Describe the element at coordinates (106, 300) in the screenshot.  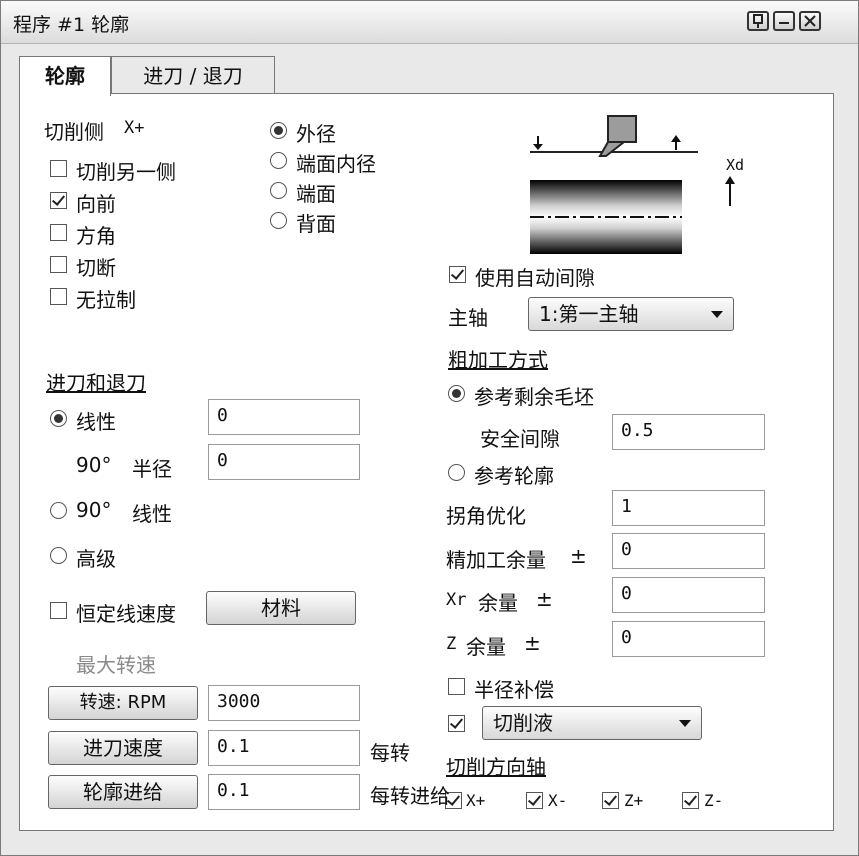
I see `no-draw-label: 无拉制` at that location.